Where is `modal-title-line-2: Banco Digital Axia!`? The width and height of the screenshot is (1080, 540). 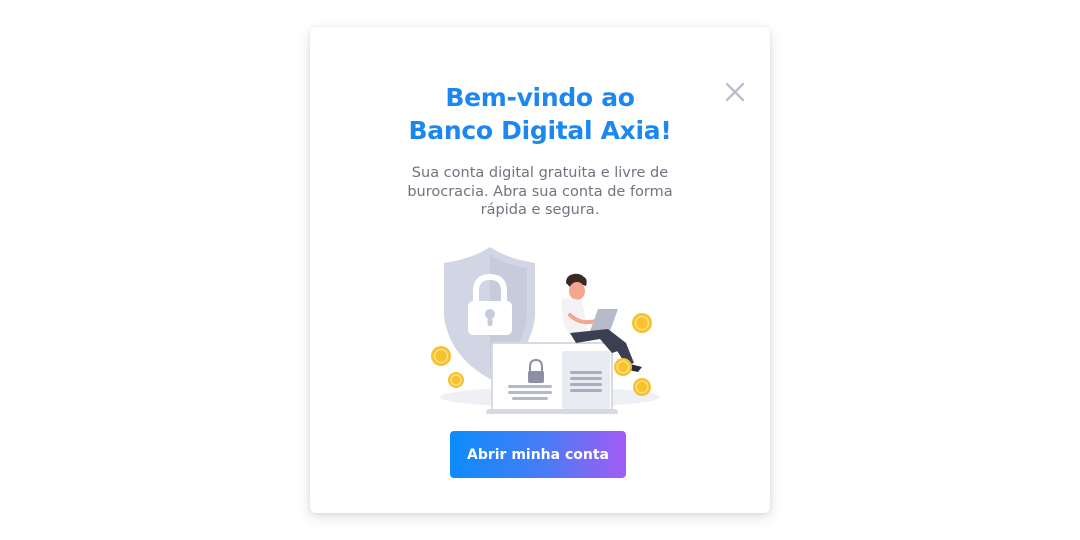
modal-title-line-2: Banco Digital Axia! is located at coordinates (540, 130).